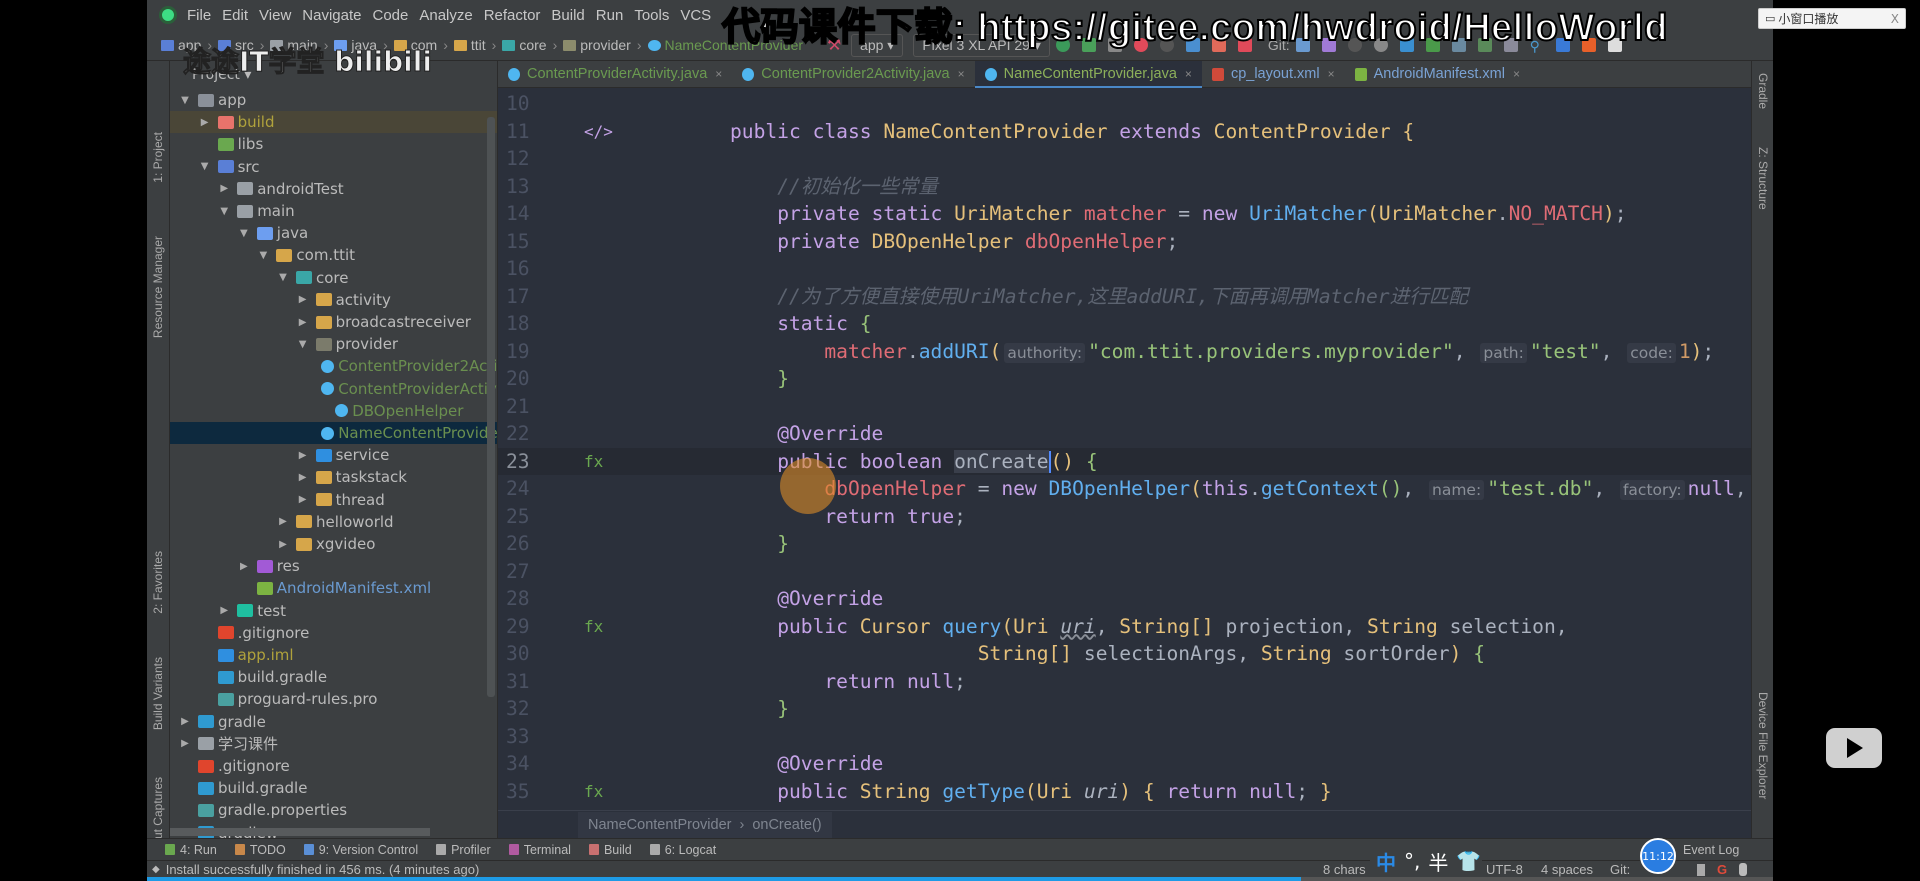  I want to click on ime-lang: 中, so click(1386, 861).